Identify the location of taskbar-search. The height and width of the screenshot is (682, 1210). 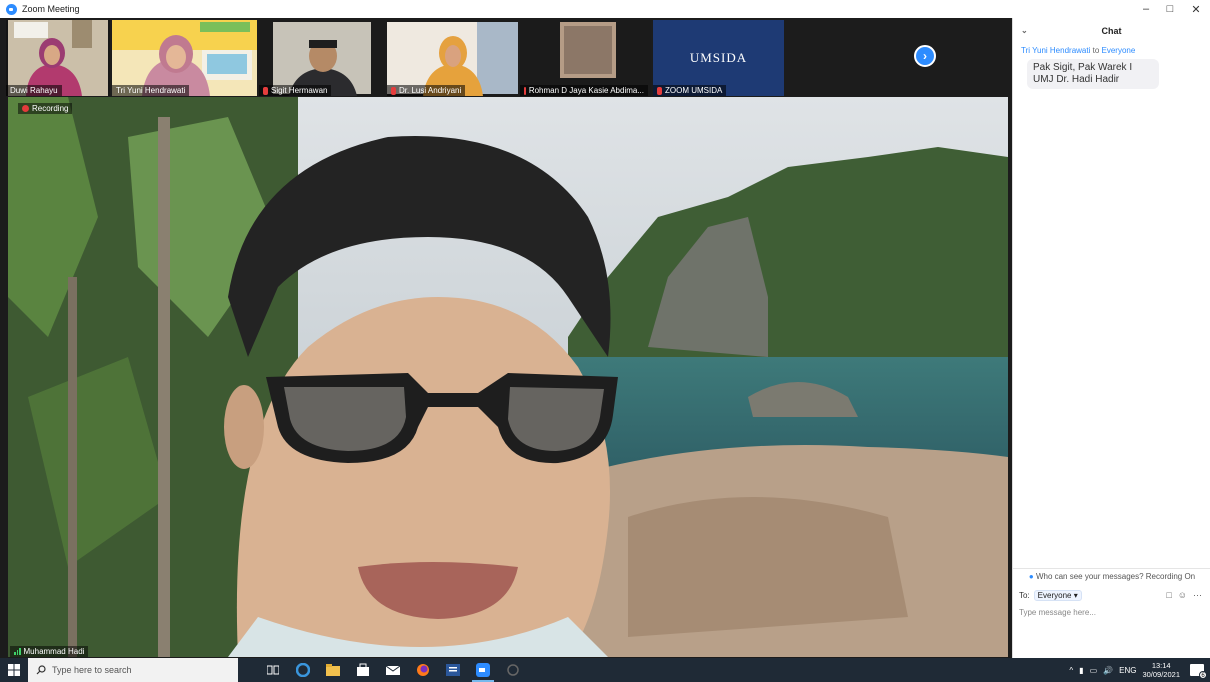
(133, 670).